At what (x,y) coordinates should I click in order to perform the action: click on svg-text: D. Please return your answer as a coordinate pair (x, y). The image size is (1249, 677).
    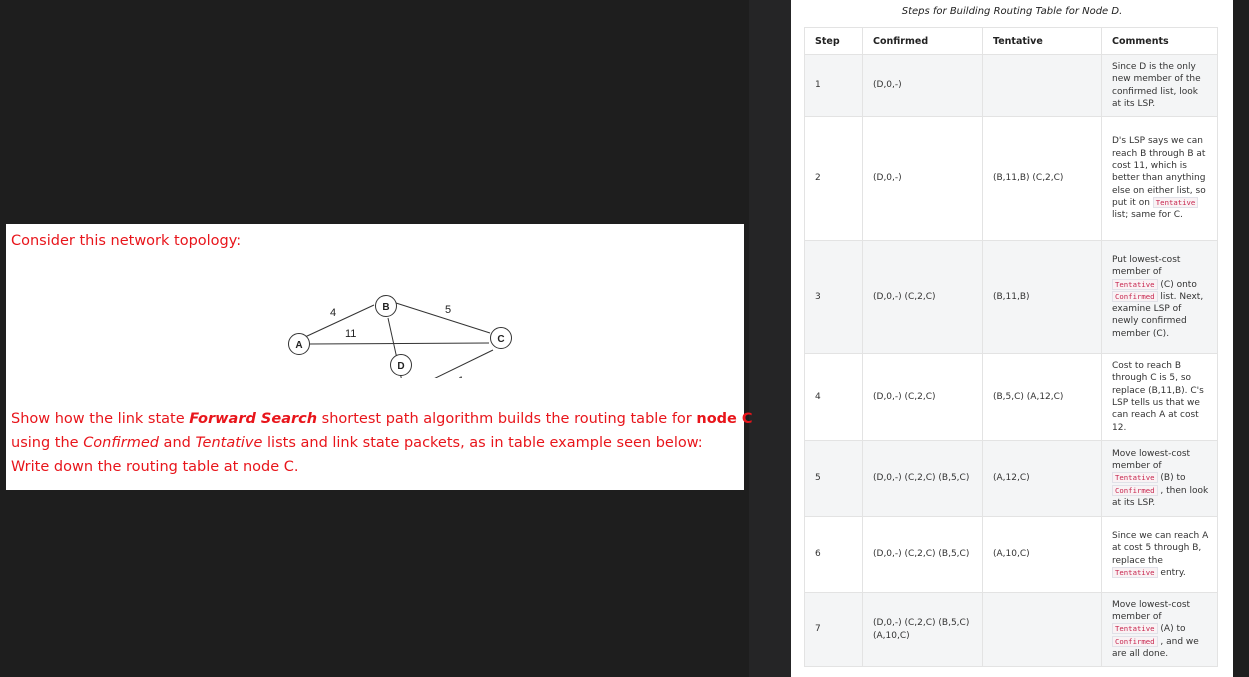
    Looking at the image, I should click on (400, 366).